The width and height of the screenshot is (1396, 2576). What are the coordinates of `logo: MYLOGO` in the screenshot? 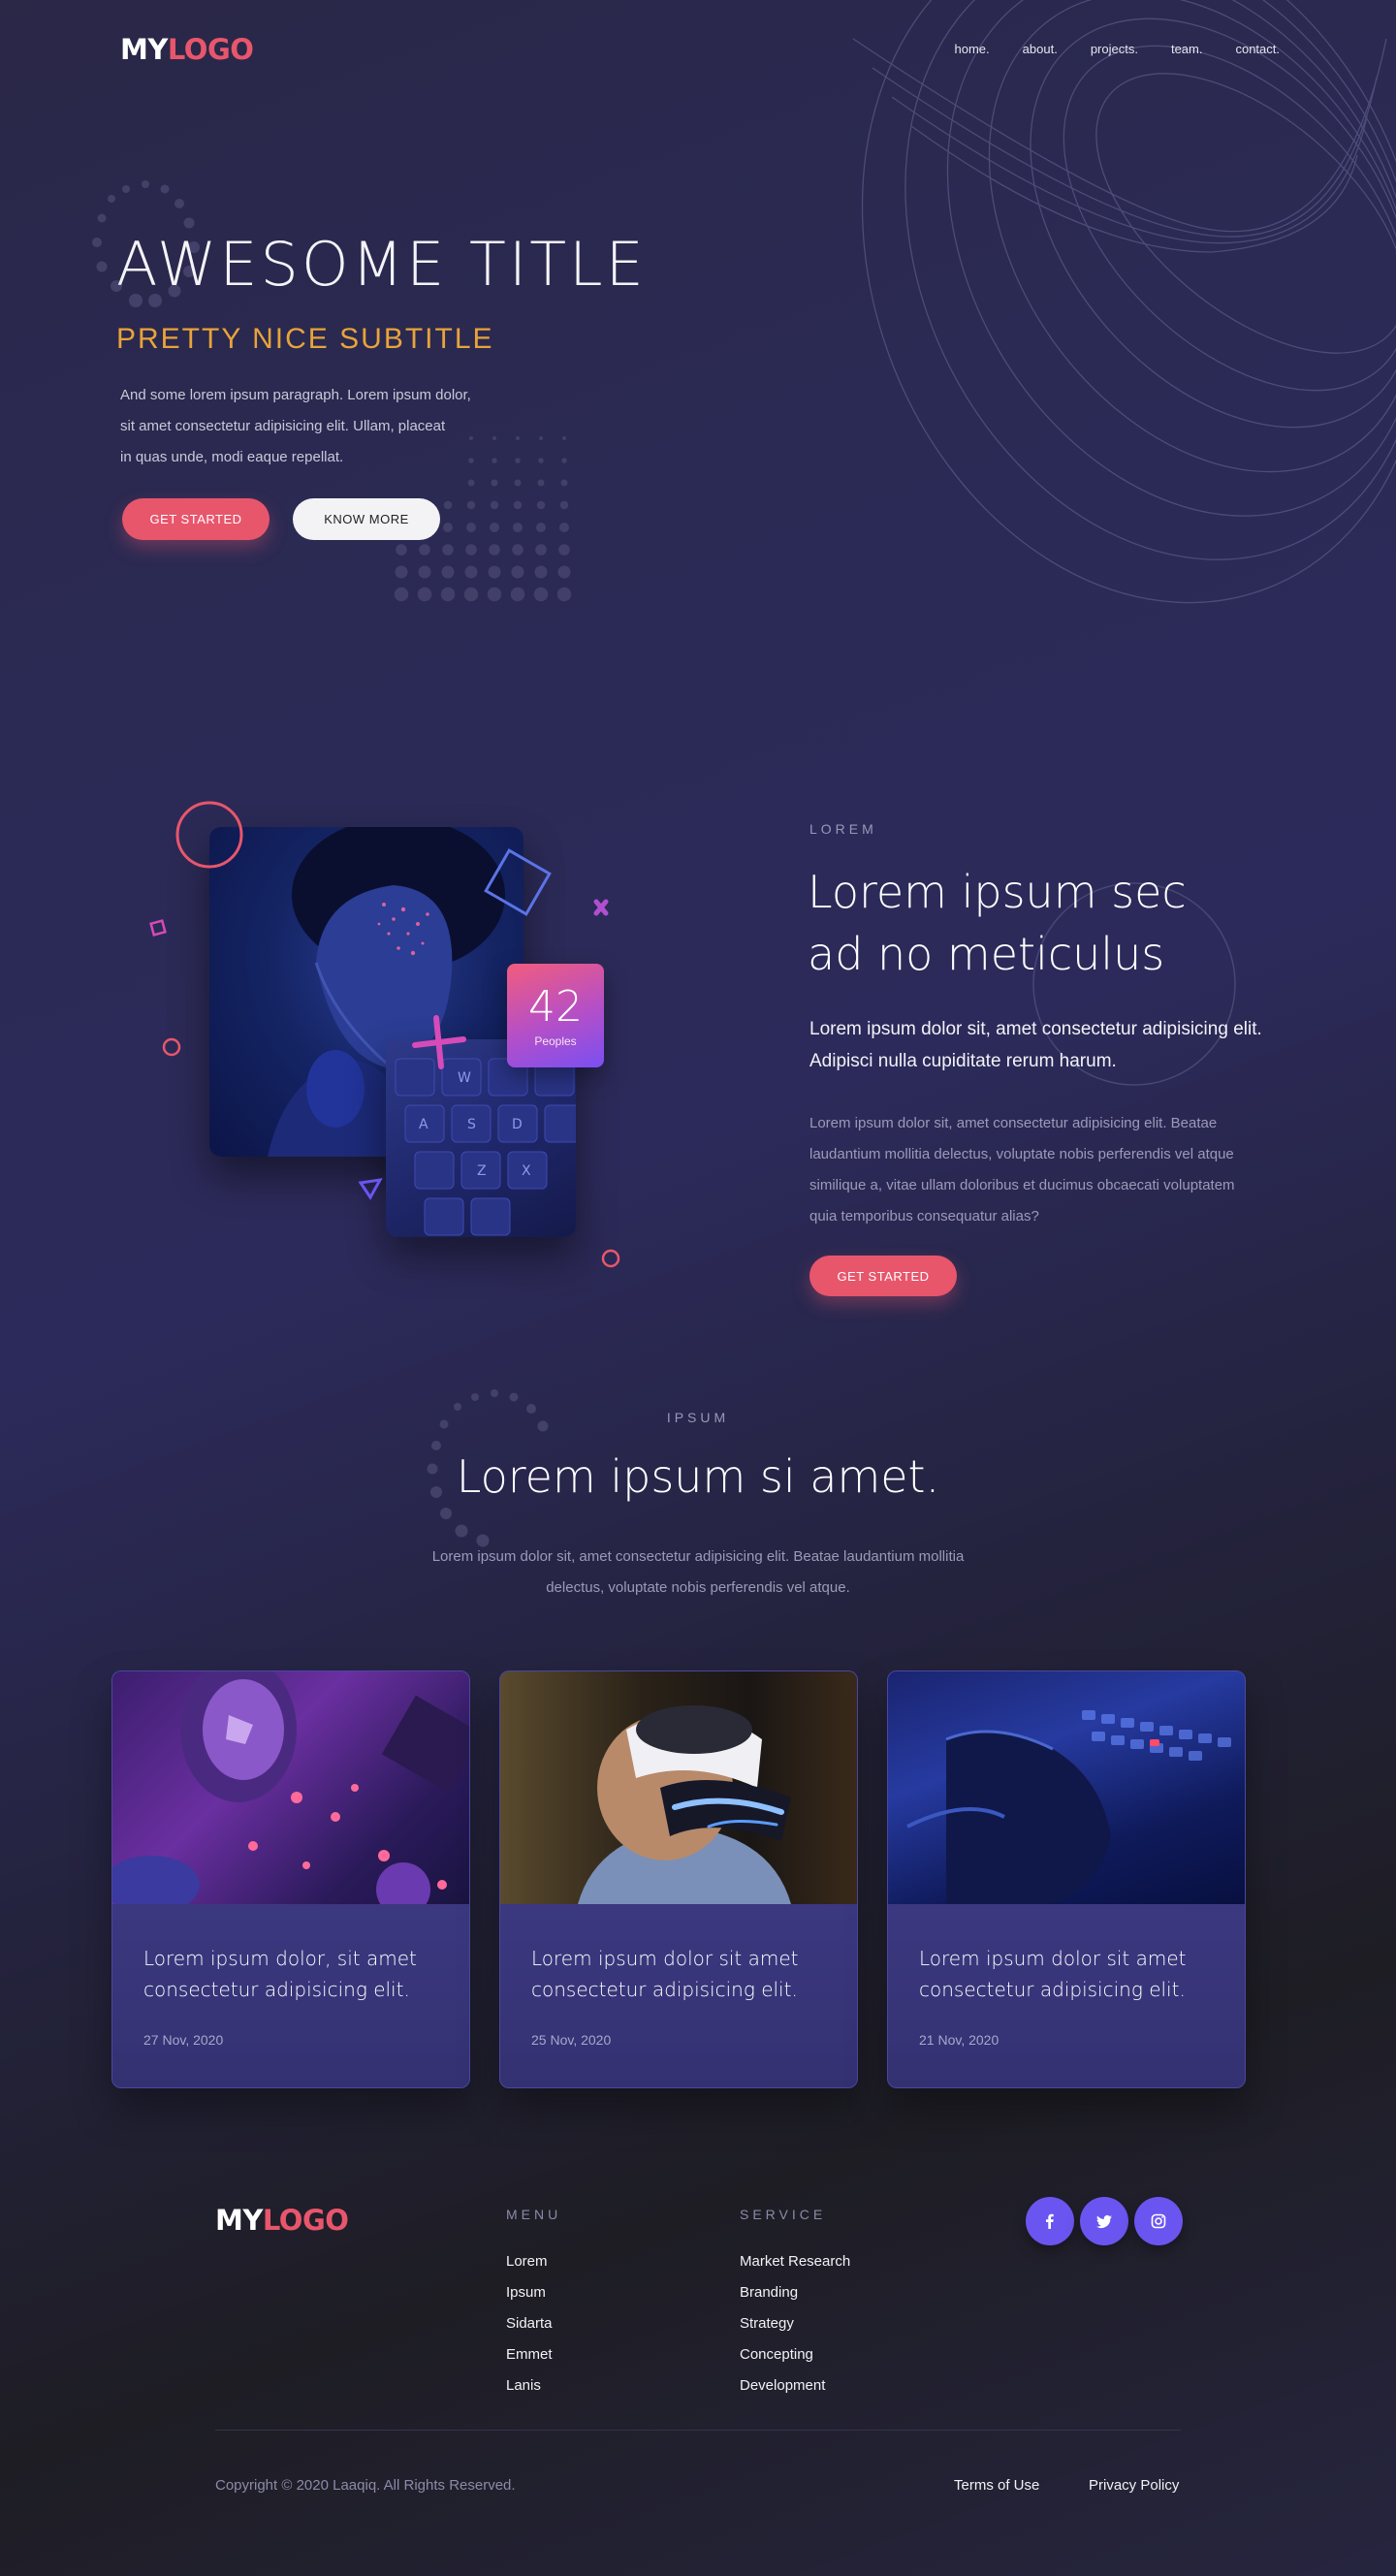 It's located at (187, 49).